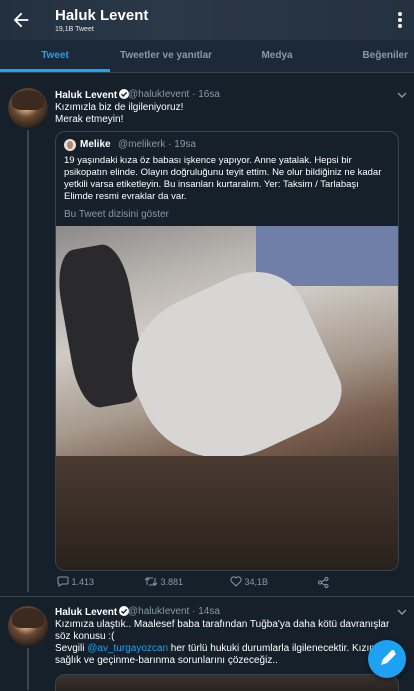 This screenshot has width=414, height=691. I want to click on tweet-timestamp: · 16sa, so click(206, 94).